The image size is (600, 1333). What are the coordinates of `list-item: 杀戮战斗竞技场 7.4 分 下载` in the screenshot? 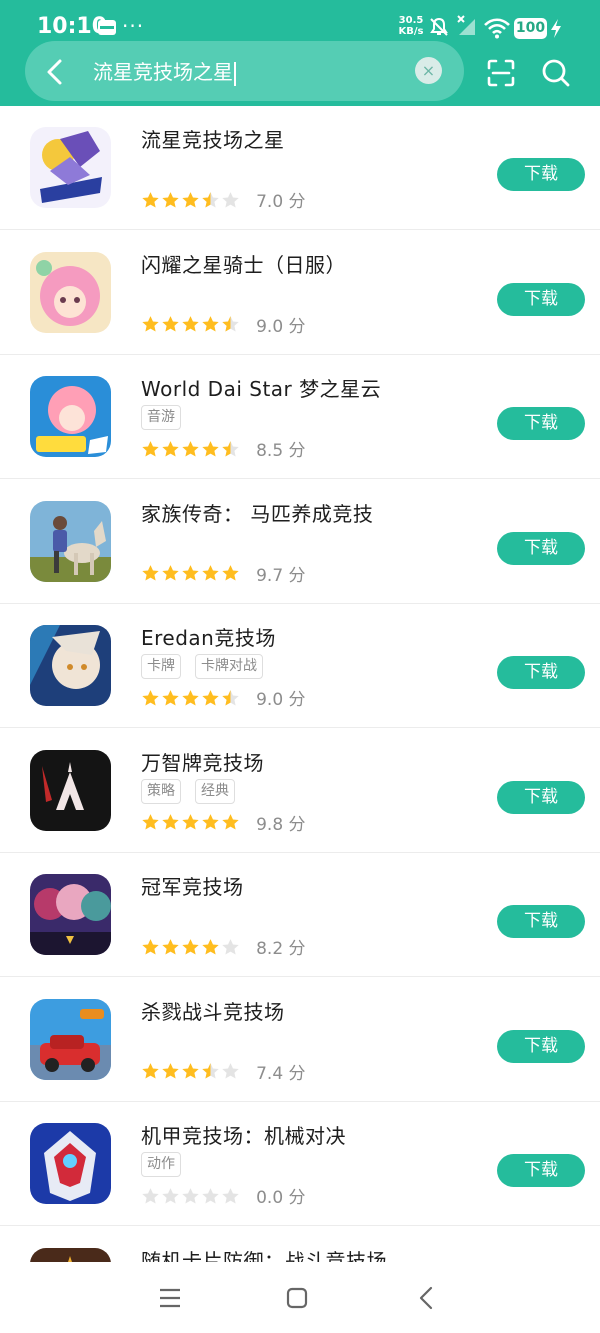 It's located at (300, 1040).